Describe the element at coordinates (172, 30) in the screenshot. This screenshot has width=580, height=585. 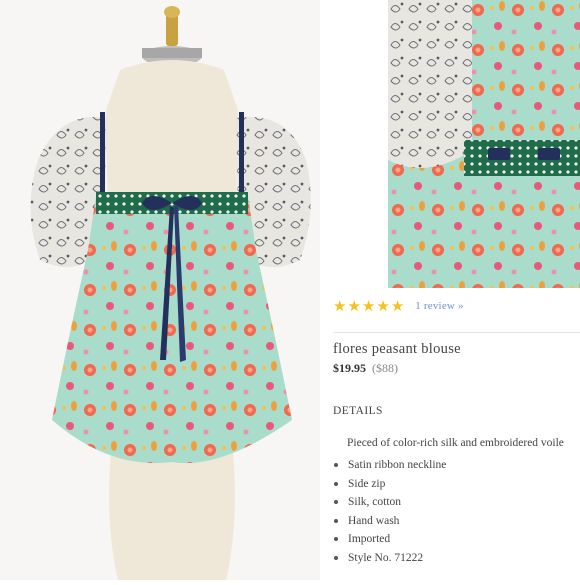
I see `stand-finial` at that location.